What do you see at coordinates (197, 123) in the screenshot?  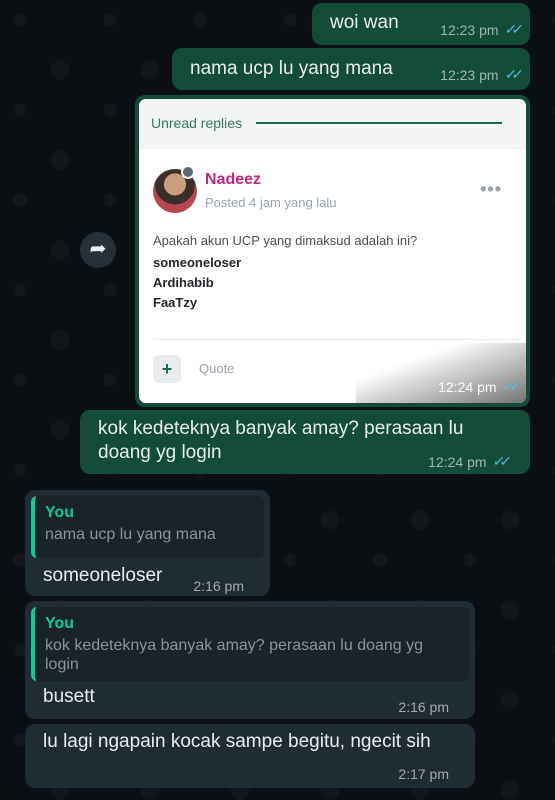 I see `card-header-label: Unread replies` at bounding box center [197, 123].